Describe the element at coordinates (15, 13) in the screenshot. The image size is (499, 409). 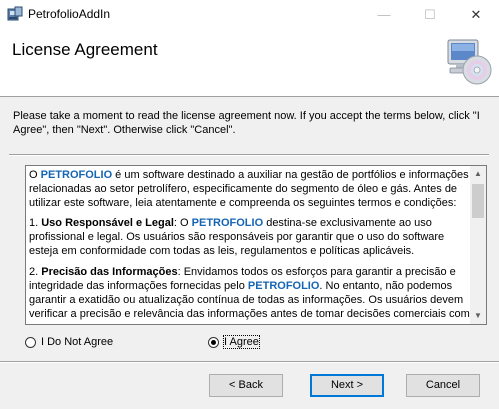
I see `installer-app-icon` at that location.